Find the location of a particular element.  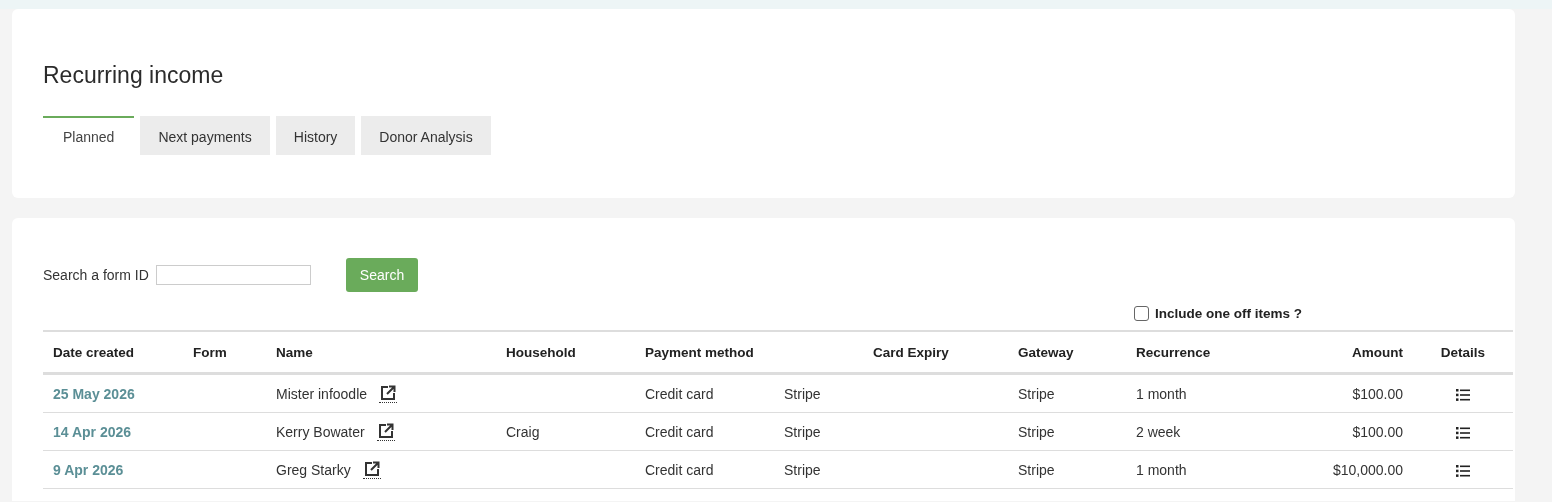

tab: Next payments is located at coordinates (205, 135).